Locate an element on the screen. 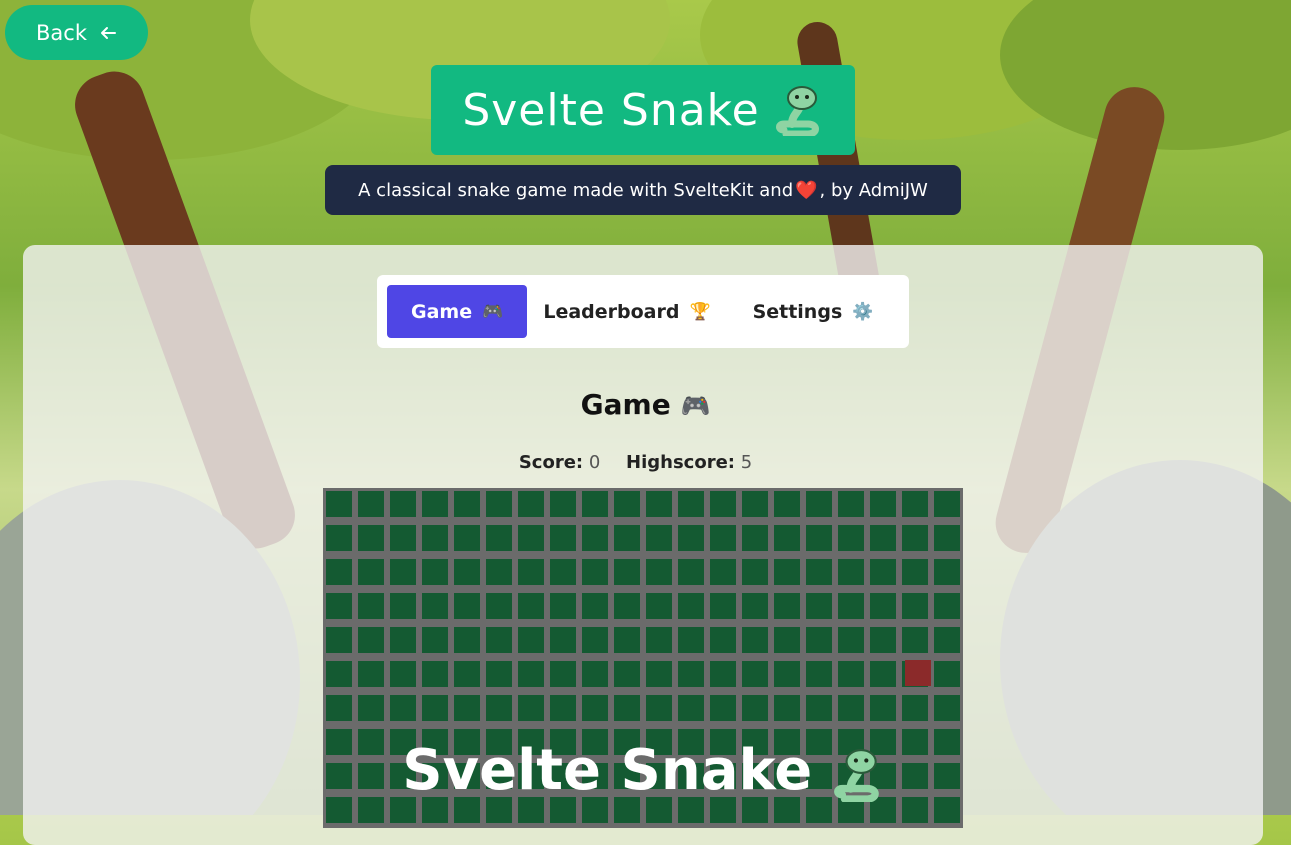 The image size is (1291, 845). board-overlay-text: Svelte Snake is located at coordinates (607, 770).